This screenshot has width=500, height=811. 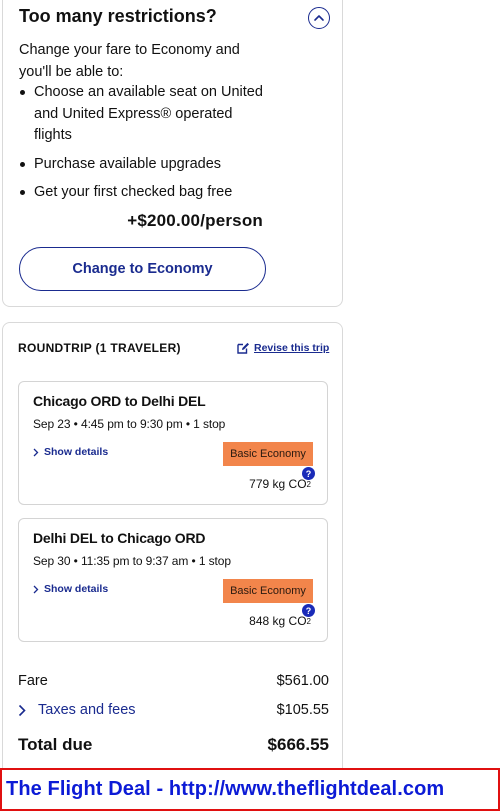 What do you see at coordinates (87, 710) in the screenshot?
I see `taxes-label: Taxes and fees` at bounding box center [87, 710].